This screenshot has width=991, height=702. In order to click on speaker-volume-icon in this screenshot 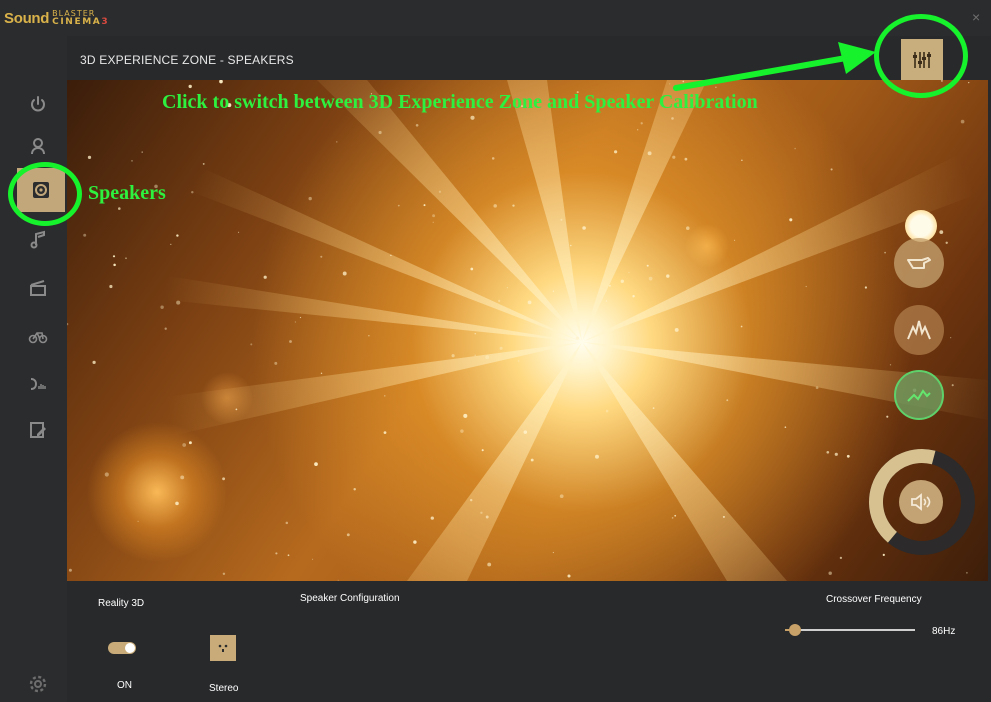, I will do `click(921, 502)`.